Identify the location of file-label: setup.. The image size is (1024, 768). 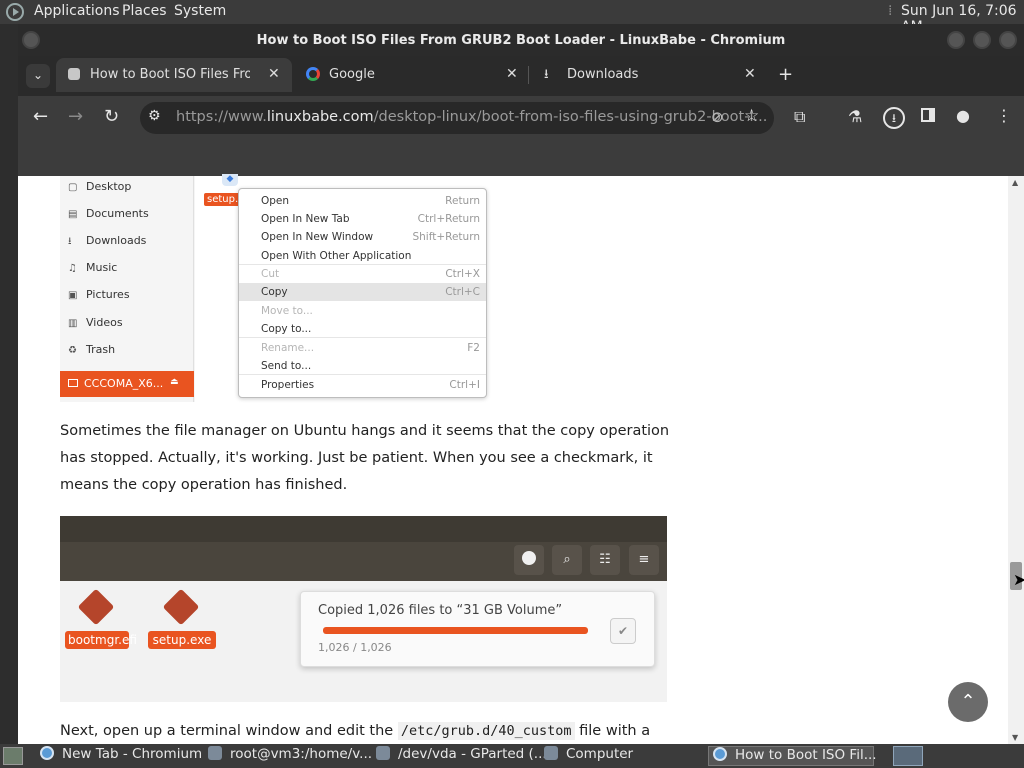
(223, 199).